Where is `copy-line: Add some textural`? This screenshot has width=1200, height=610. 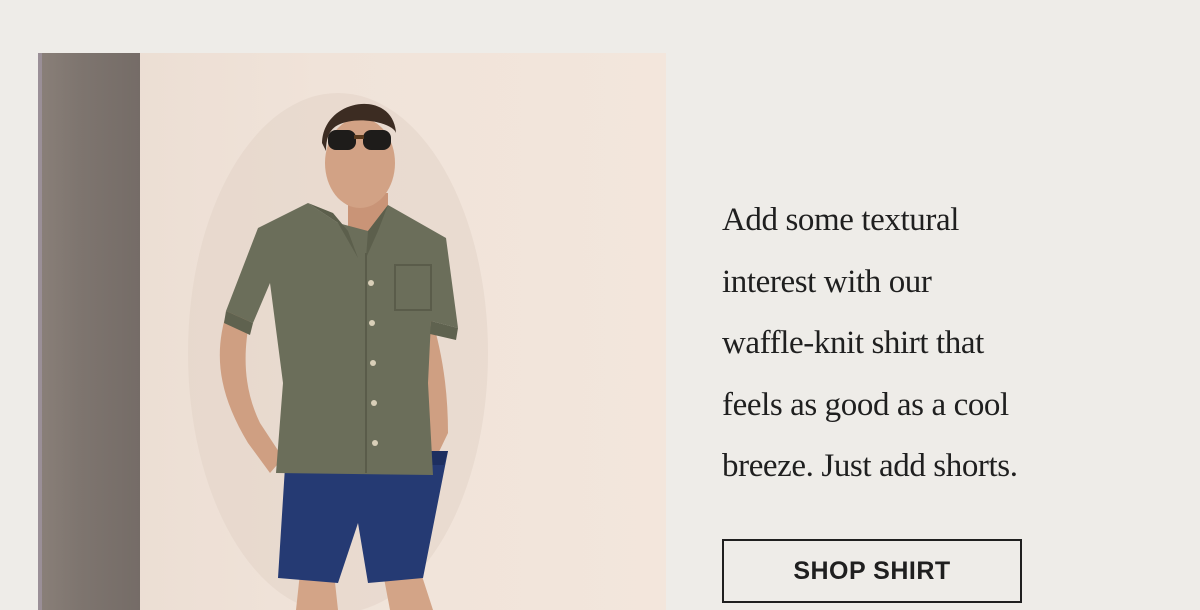 copy-line: Add some textural is located at coordinates (840, 220).